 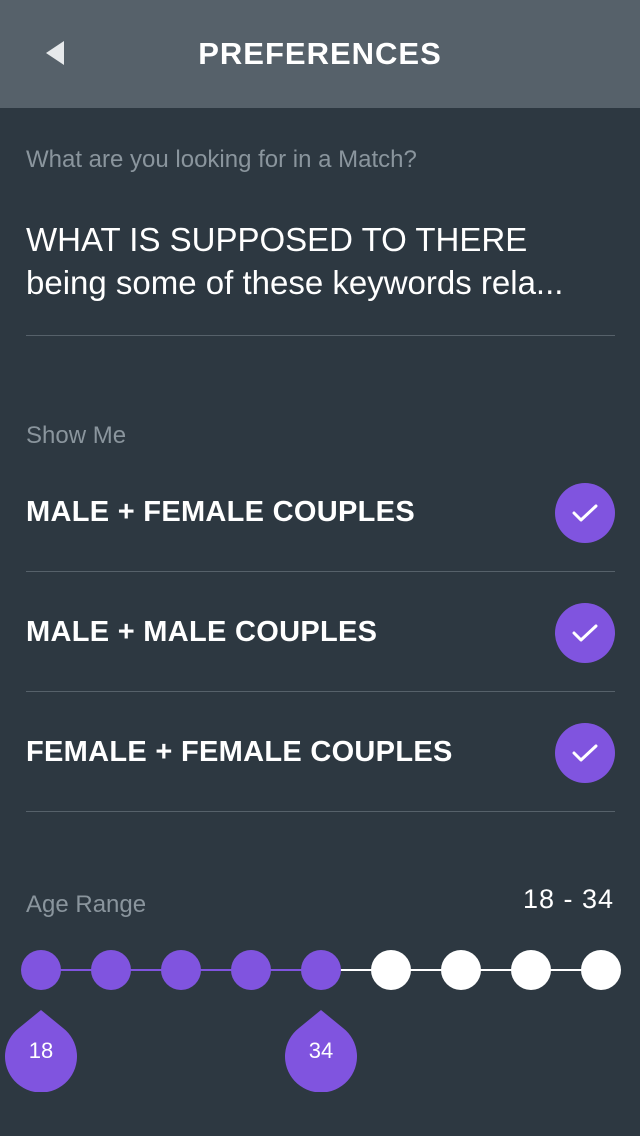 I want to click on option-female-female-couples: FEMALE + FEMALE COUPLES, so click(x=320, y=752).